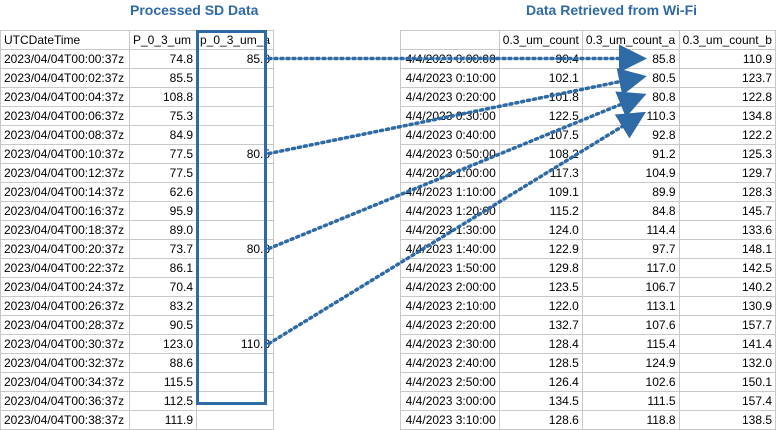 Image resolution: width=776 pixels, height=430 pixels. Describe the element at coordinates (450, 135) in the screenshot. I see `timestamp-cell: 4/4/2023 0:40:00` at that location.